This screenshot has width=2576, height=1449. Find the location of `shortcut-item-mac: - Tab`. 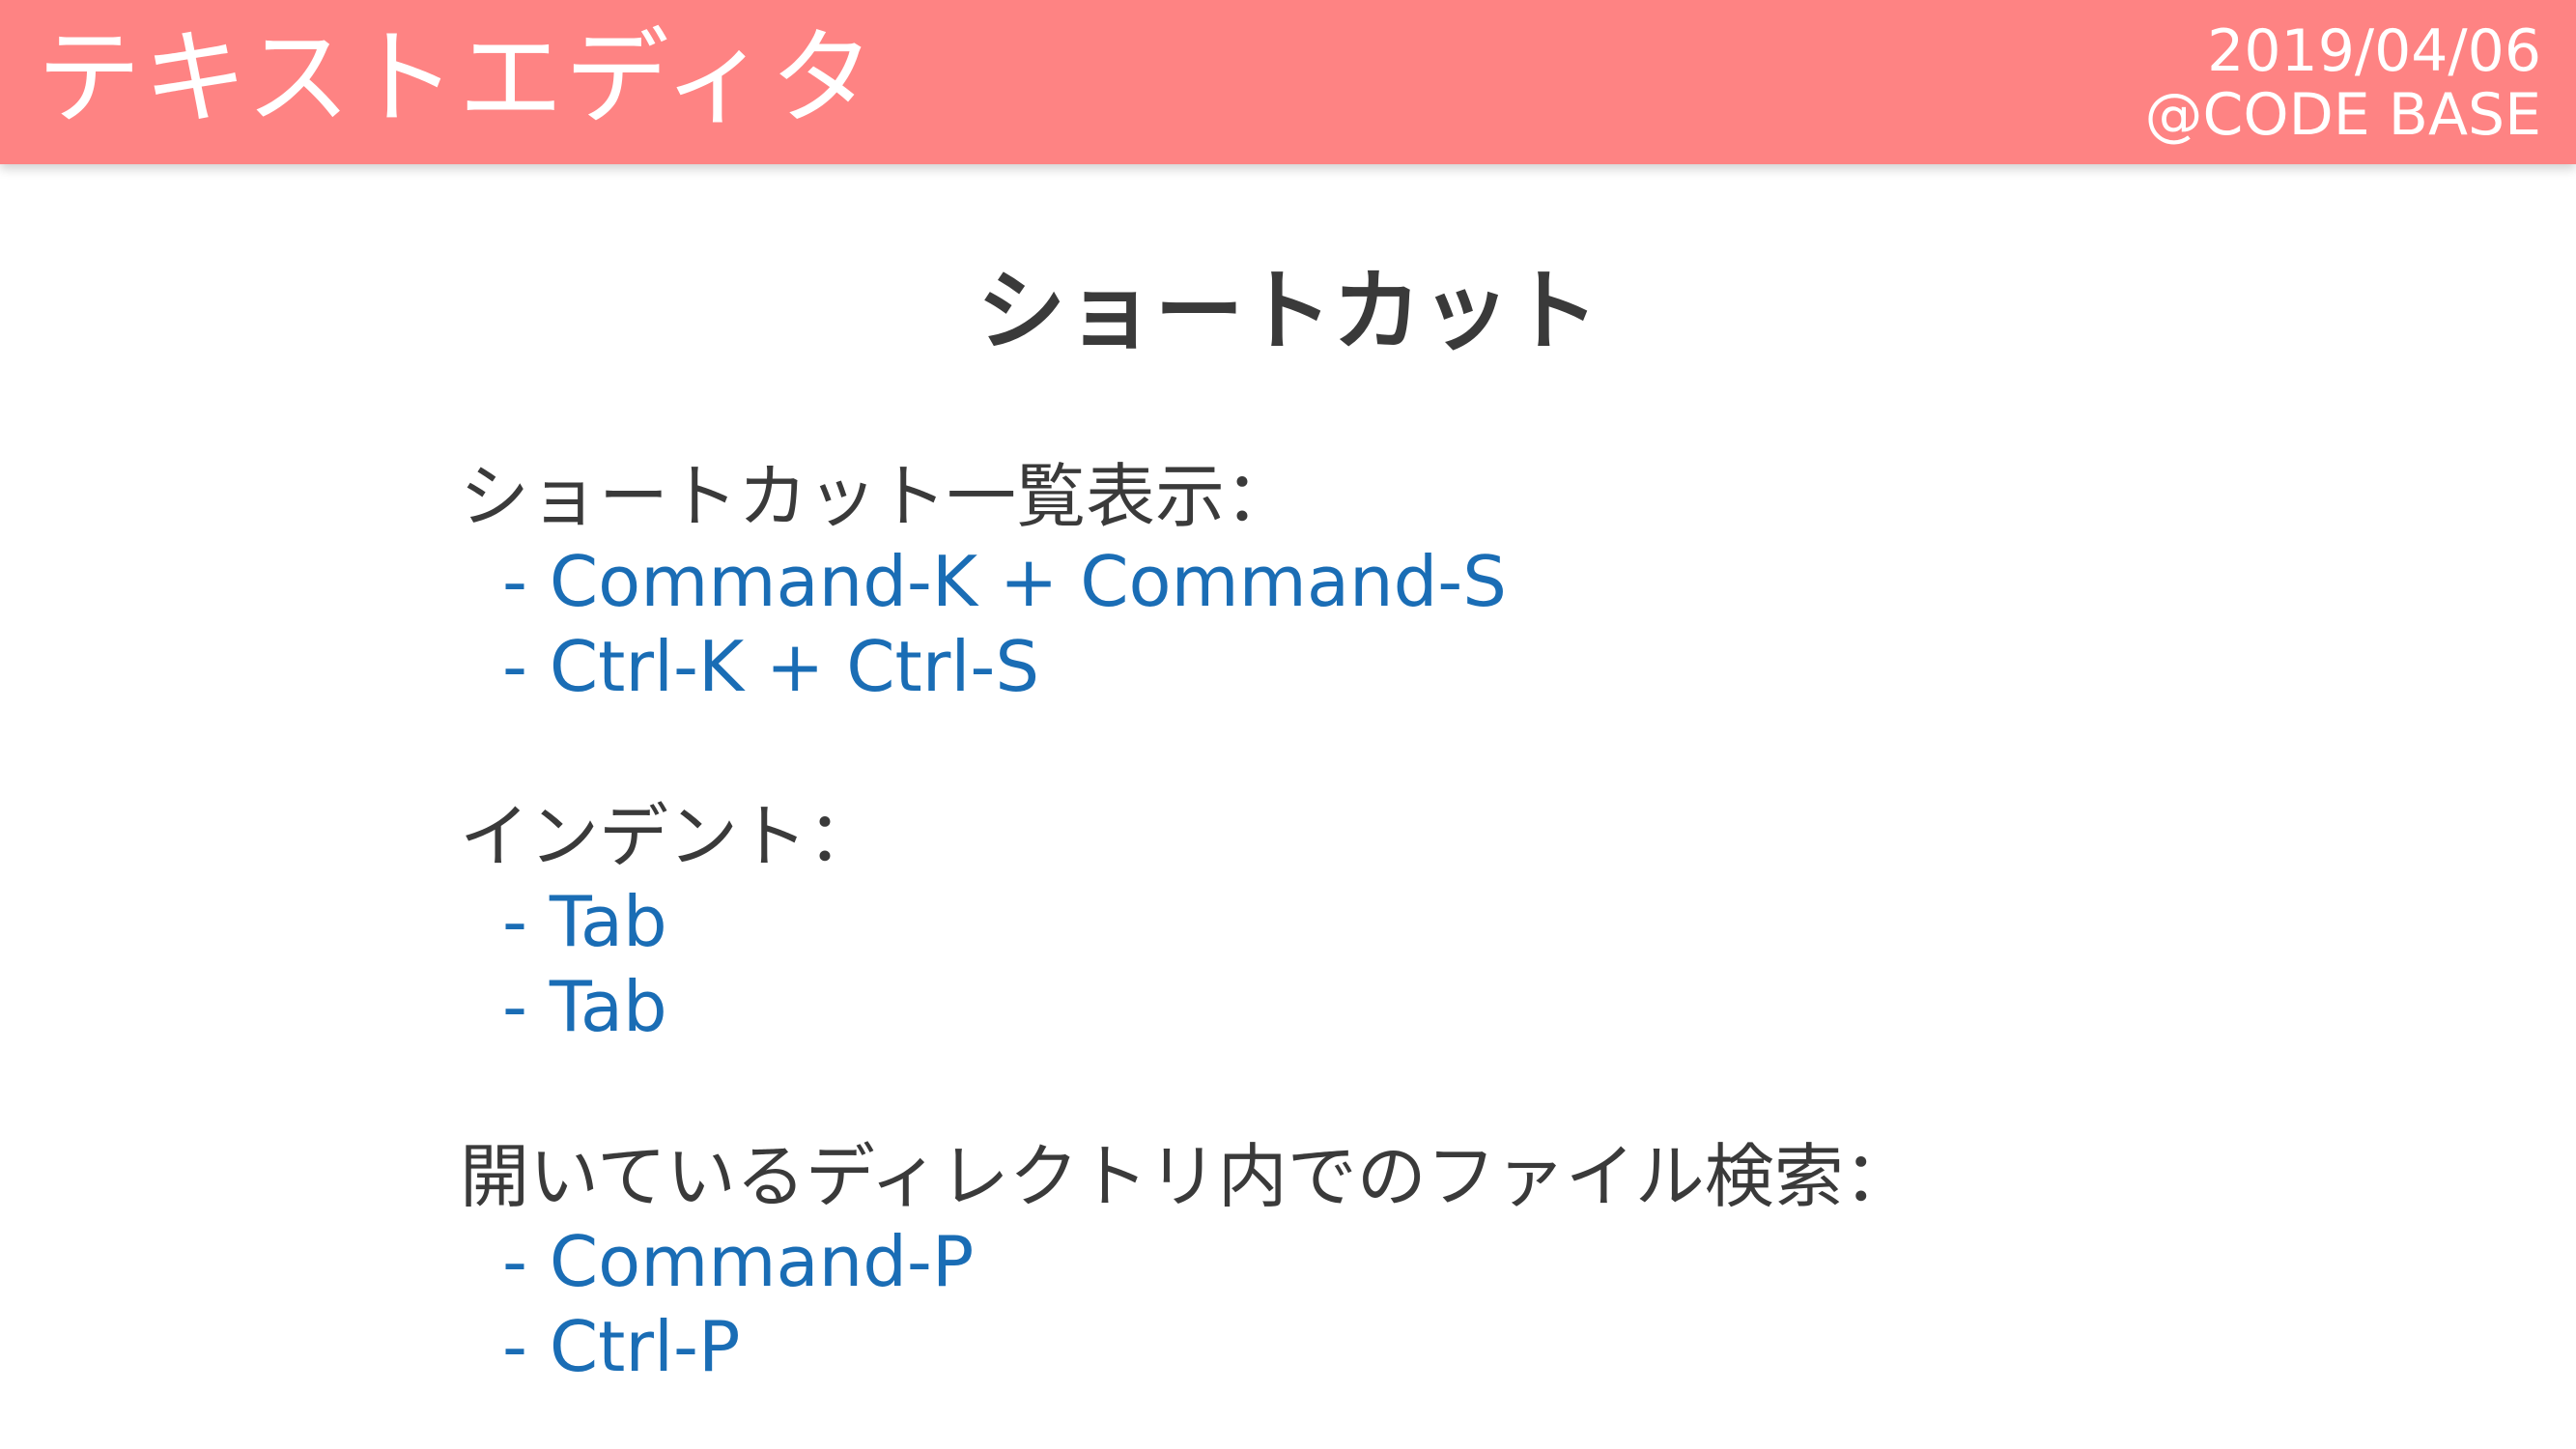

shortcut-item-mac: - Tab is located at coordinates (584, 921).